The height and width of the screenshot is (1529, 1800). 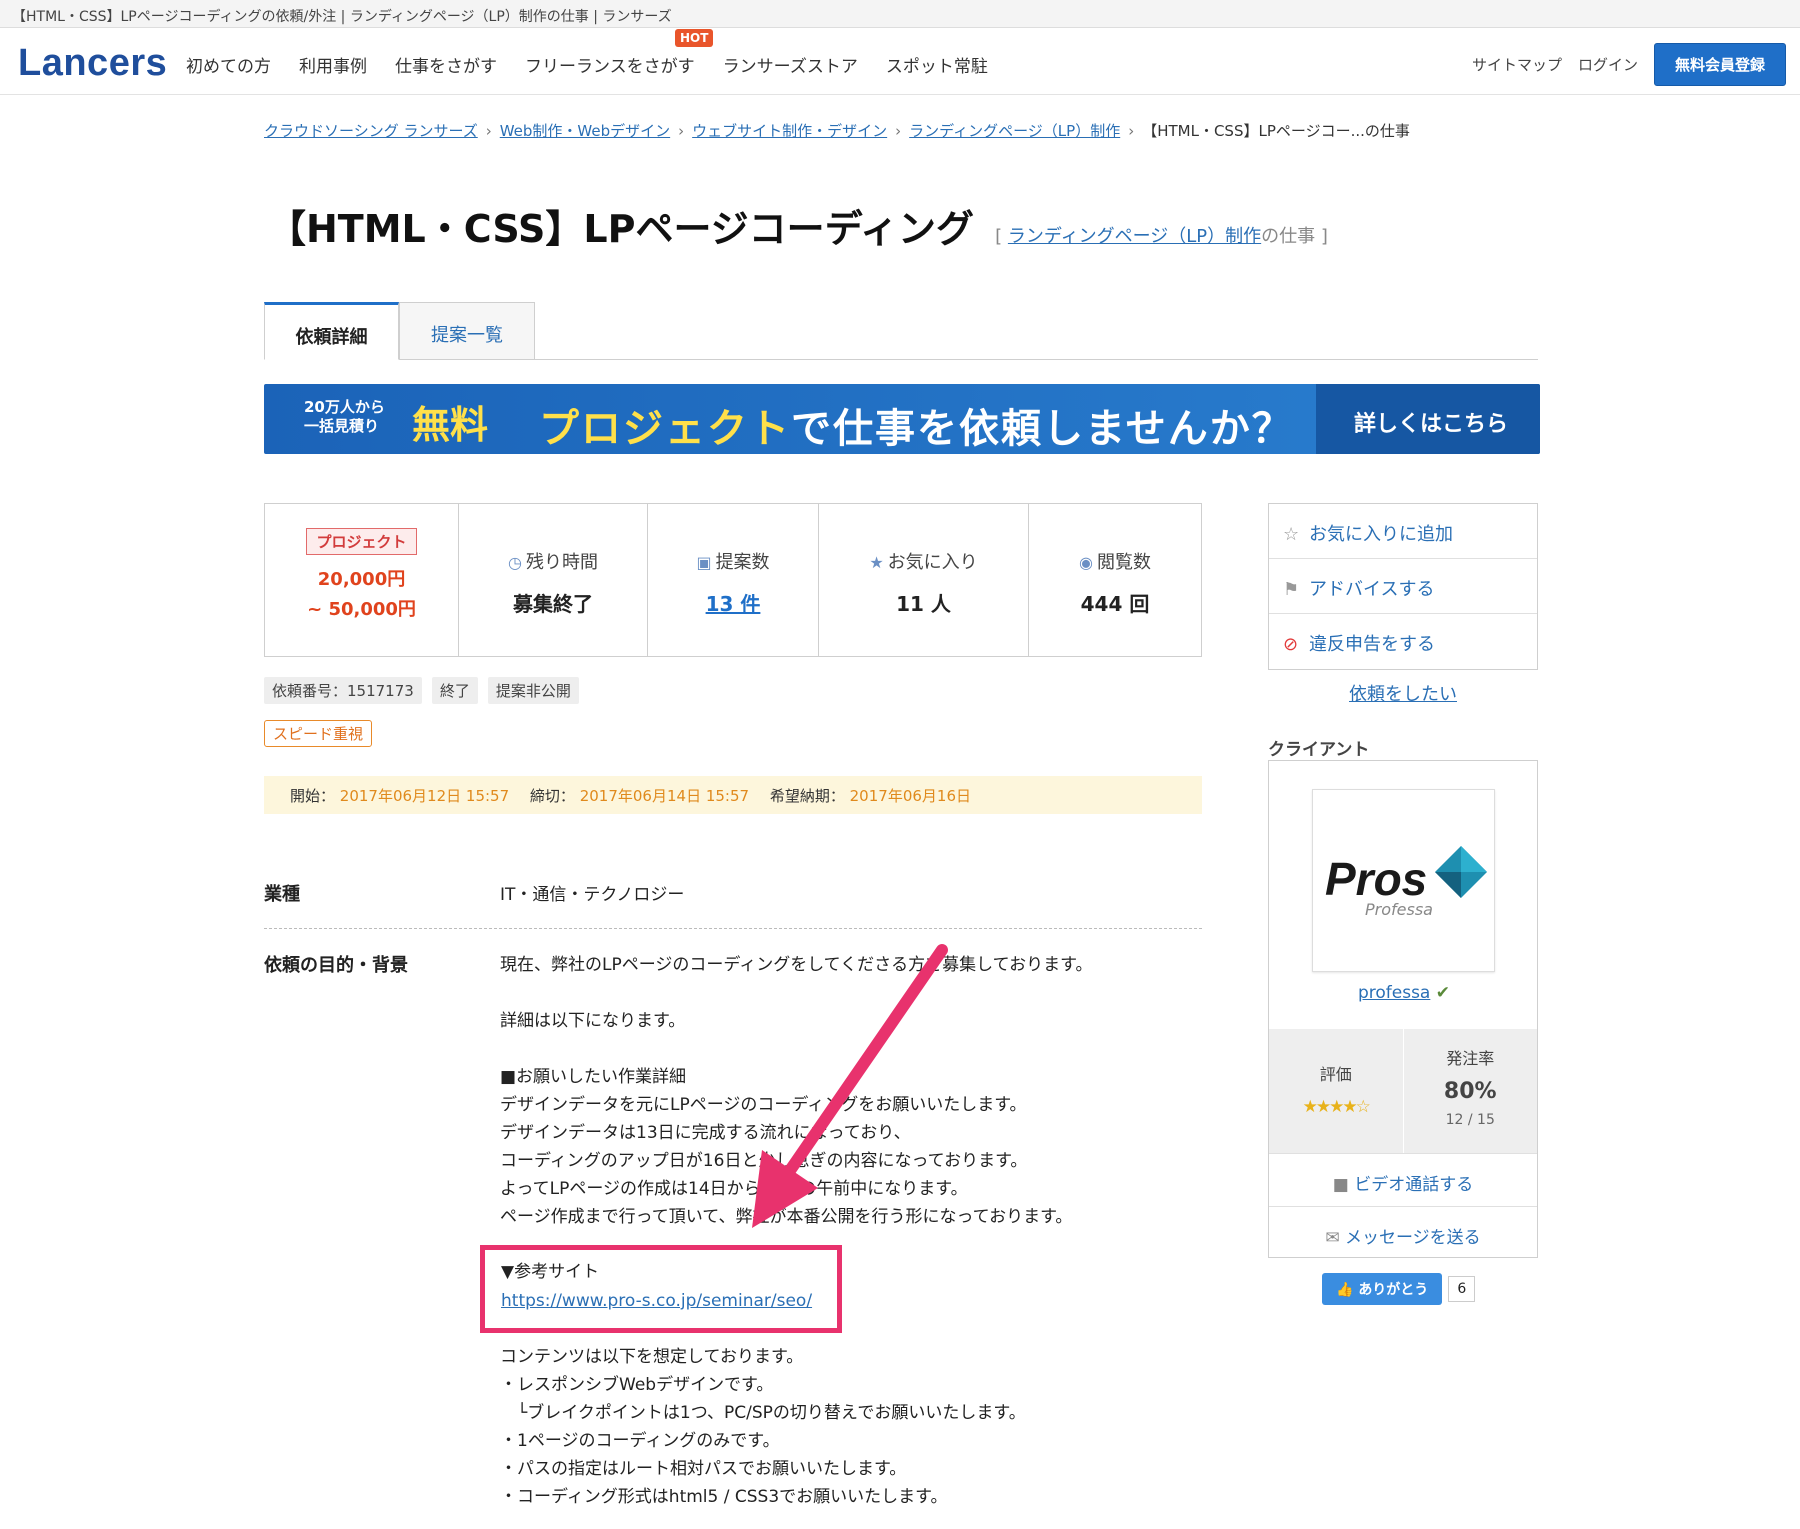 I want to click on stat-price: プロジェクト 20,000円 ~ 50,000円, so click(x=362, y=580).